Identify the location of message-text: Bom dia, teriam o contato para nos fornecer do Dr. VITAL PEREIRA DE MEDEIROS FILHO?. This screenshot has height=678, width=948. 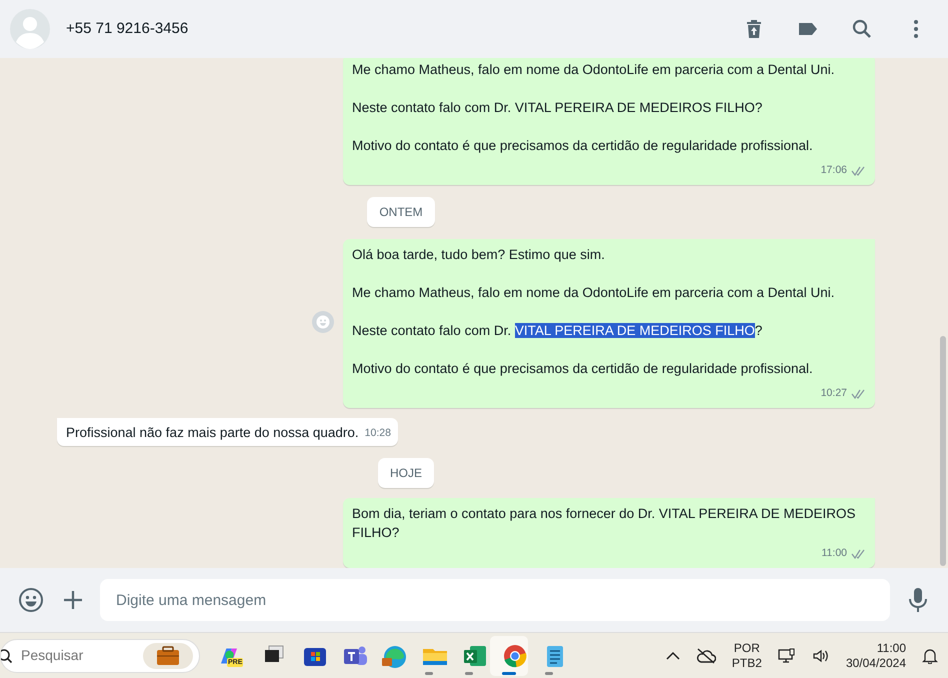
(604, 523).